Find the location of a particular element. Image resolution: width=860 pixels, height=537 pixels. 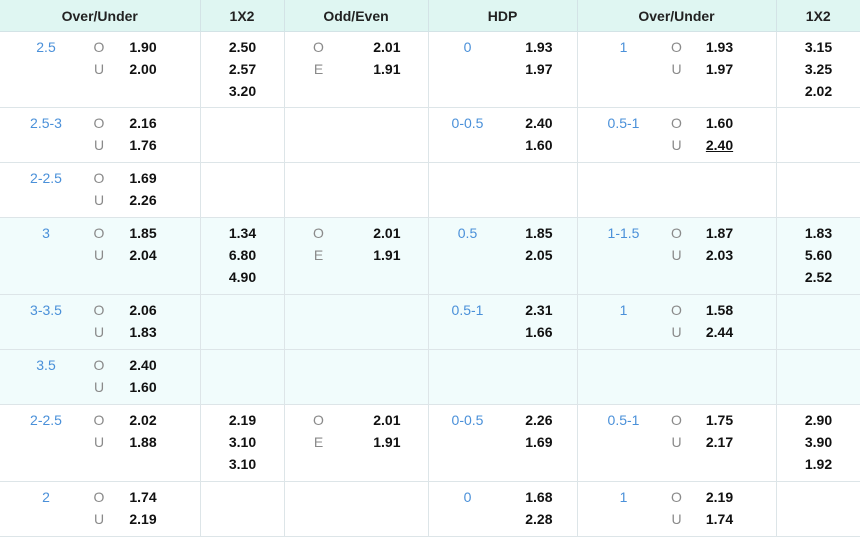

1x2-odds: 3.90 is located at coordinates (818, 442).